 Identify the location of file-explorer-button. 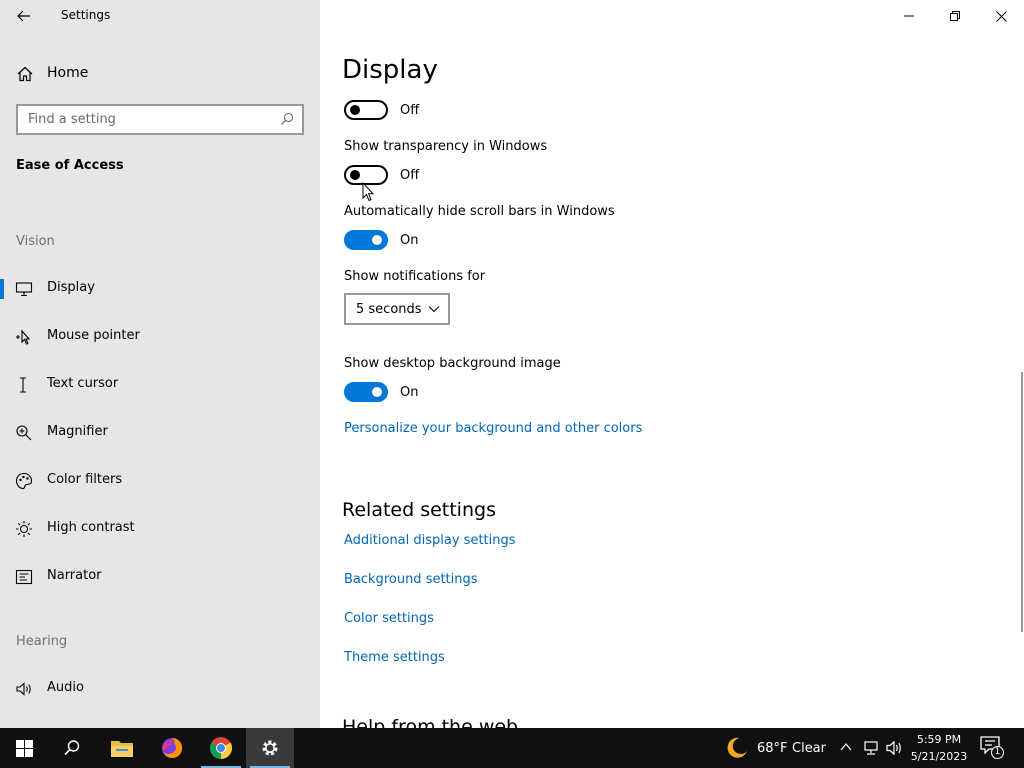
(122, 748).